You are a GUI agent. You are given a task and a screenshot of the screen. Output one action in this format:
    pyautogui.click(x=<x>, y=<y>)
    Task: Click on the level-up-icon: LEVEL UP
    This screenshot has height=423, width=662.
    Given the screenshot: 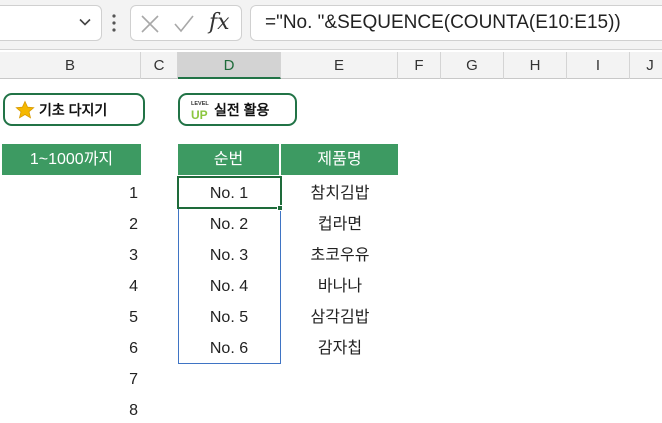 What is the action you would take?
    pyautogui.click(x=200, y=111)
    